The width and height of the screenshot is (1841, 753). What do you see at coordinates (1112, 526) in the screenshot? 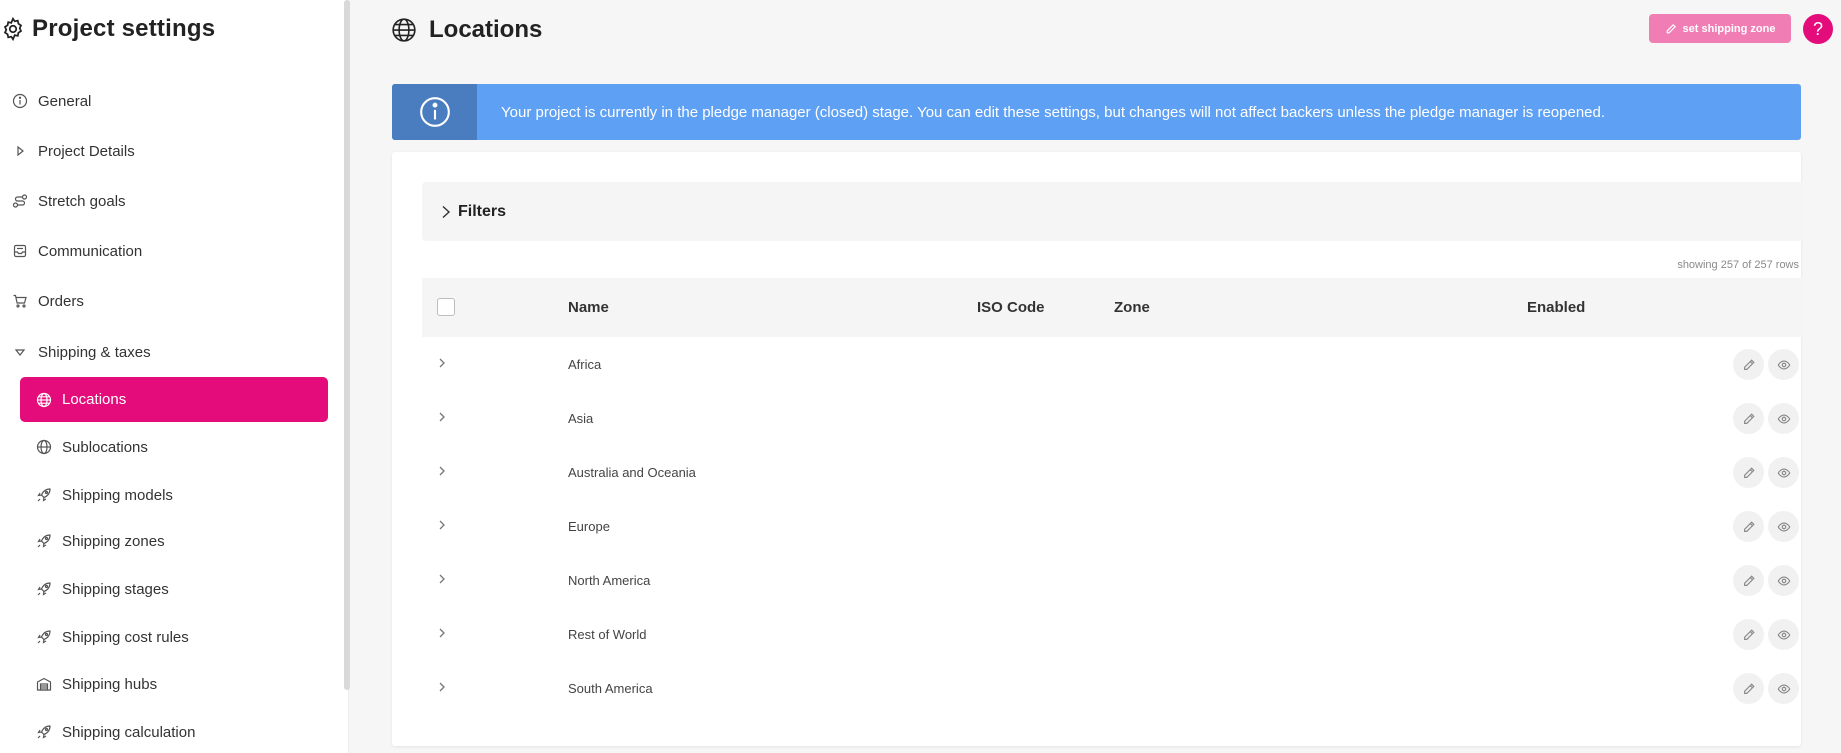
I see `table-row: Europe` at bounding box center [1112, 526].